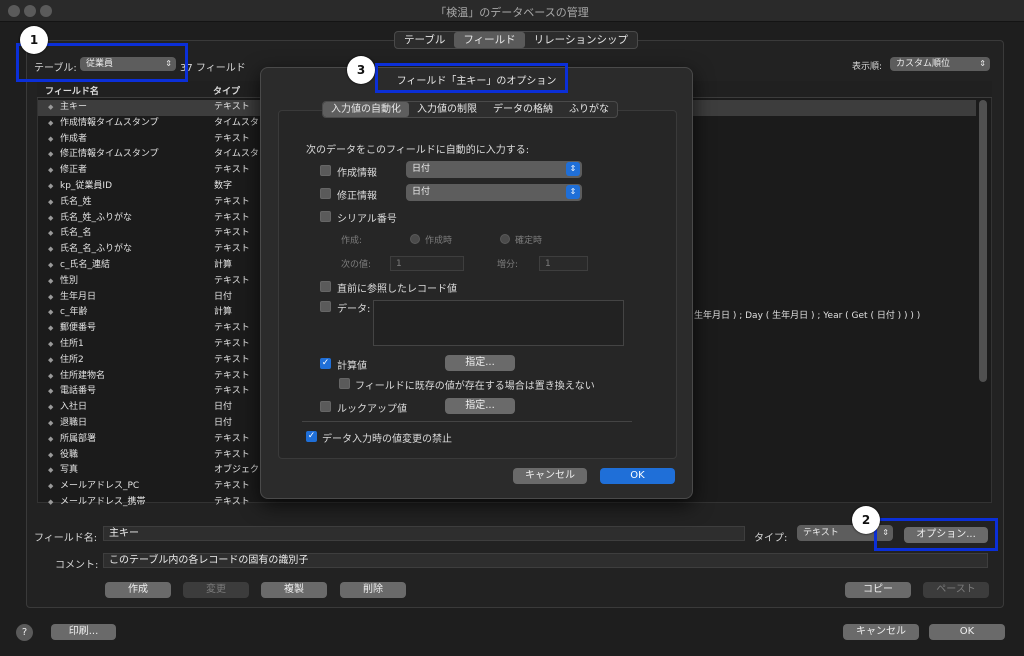  Describe the element at coordinates (505, 239) in the screenshot. I see `on-commit-radio` at that location.